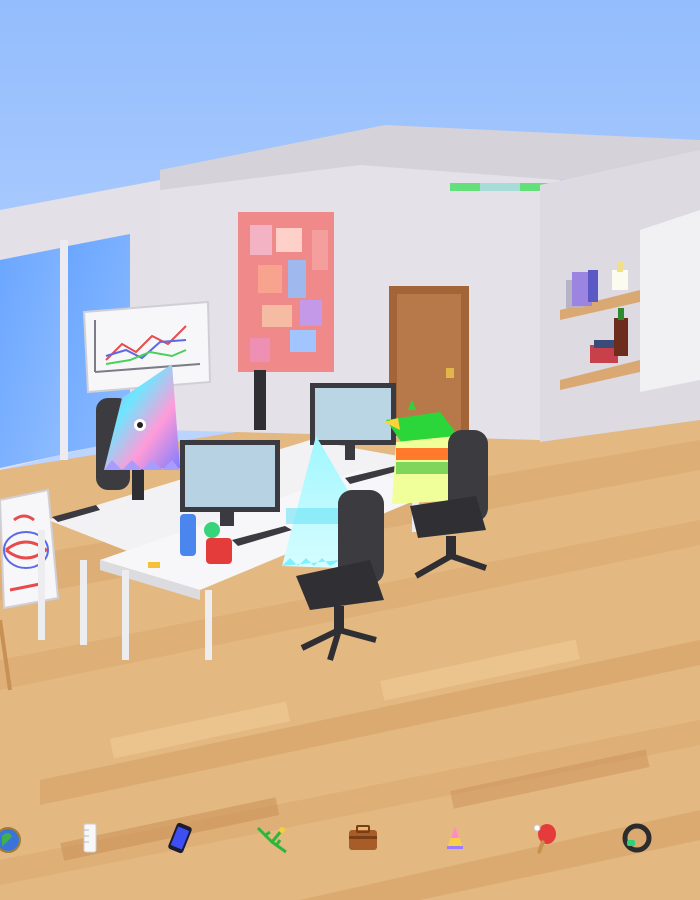 Image resolution: width=700 pixels, height=900 pixels. What do you see at coordinates (637, 838) in the screenshot?
I see `ring-tool-icon` at bounding box center [637, 838].